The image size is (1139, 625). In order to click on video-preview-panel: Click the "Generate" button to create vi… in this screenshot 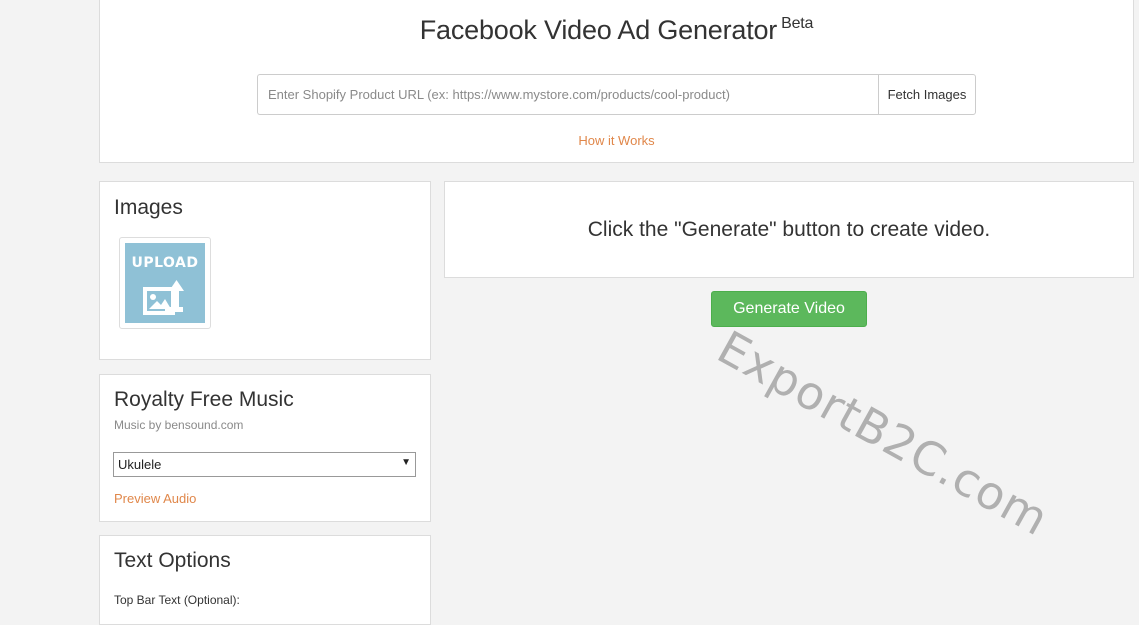, I will do `click(789, 229)`.